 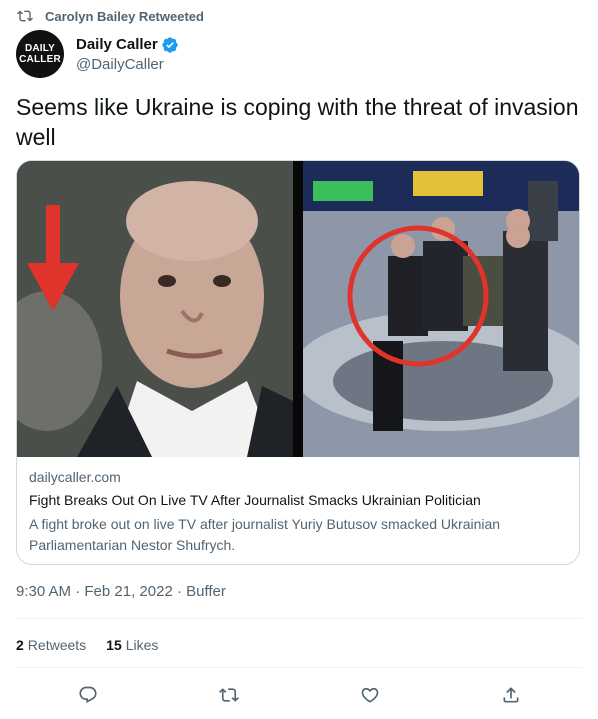 I want to click on share-icon, so click(x=511, y=695).